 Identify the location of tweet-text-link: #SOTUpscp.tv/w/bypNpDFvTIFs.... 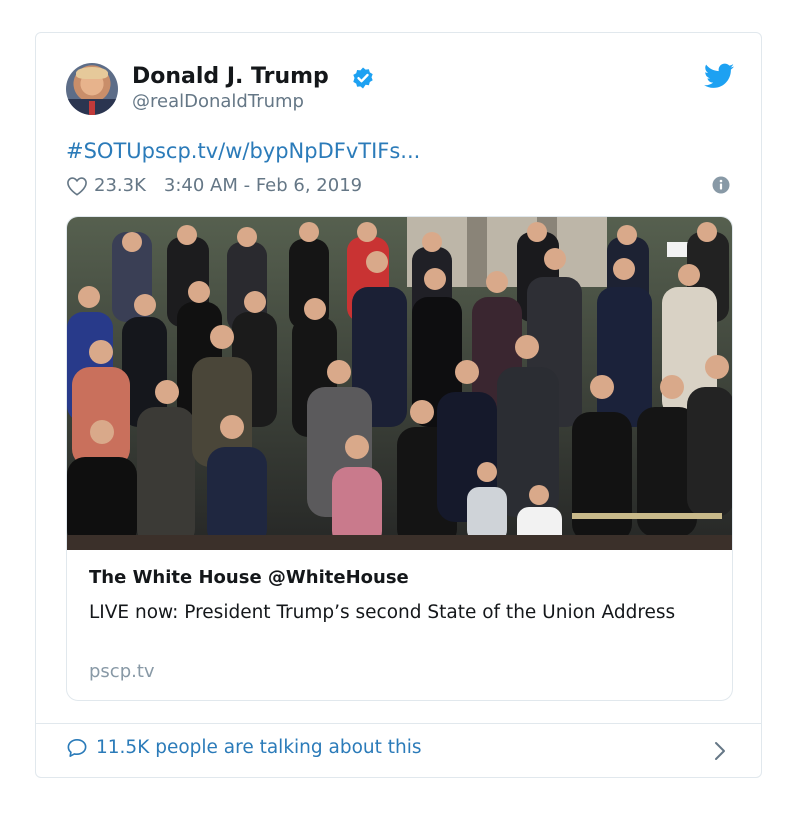
(243, 151).